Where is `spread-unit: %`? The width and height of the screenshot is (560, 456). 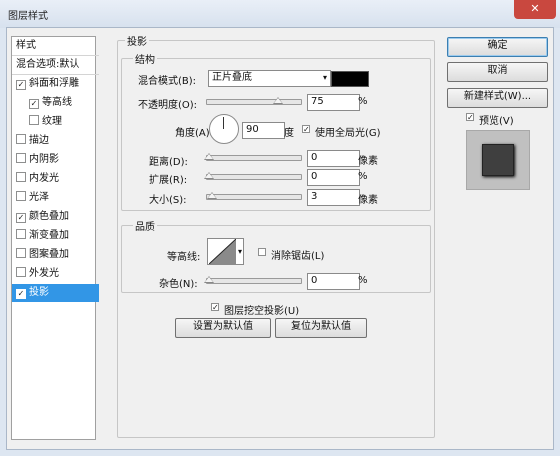 spread-unit: % is located at coordinates (363, 176).